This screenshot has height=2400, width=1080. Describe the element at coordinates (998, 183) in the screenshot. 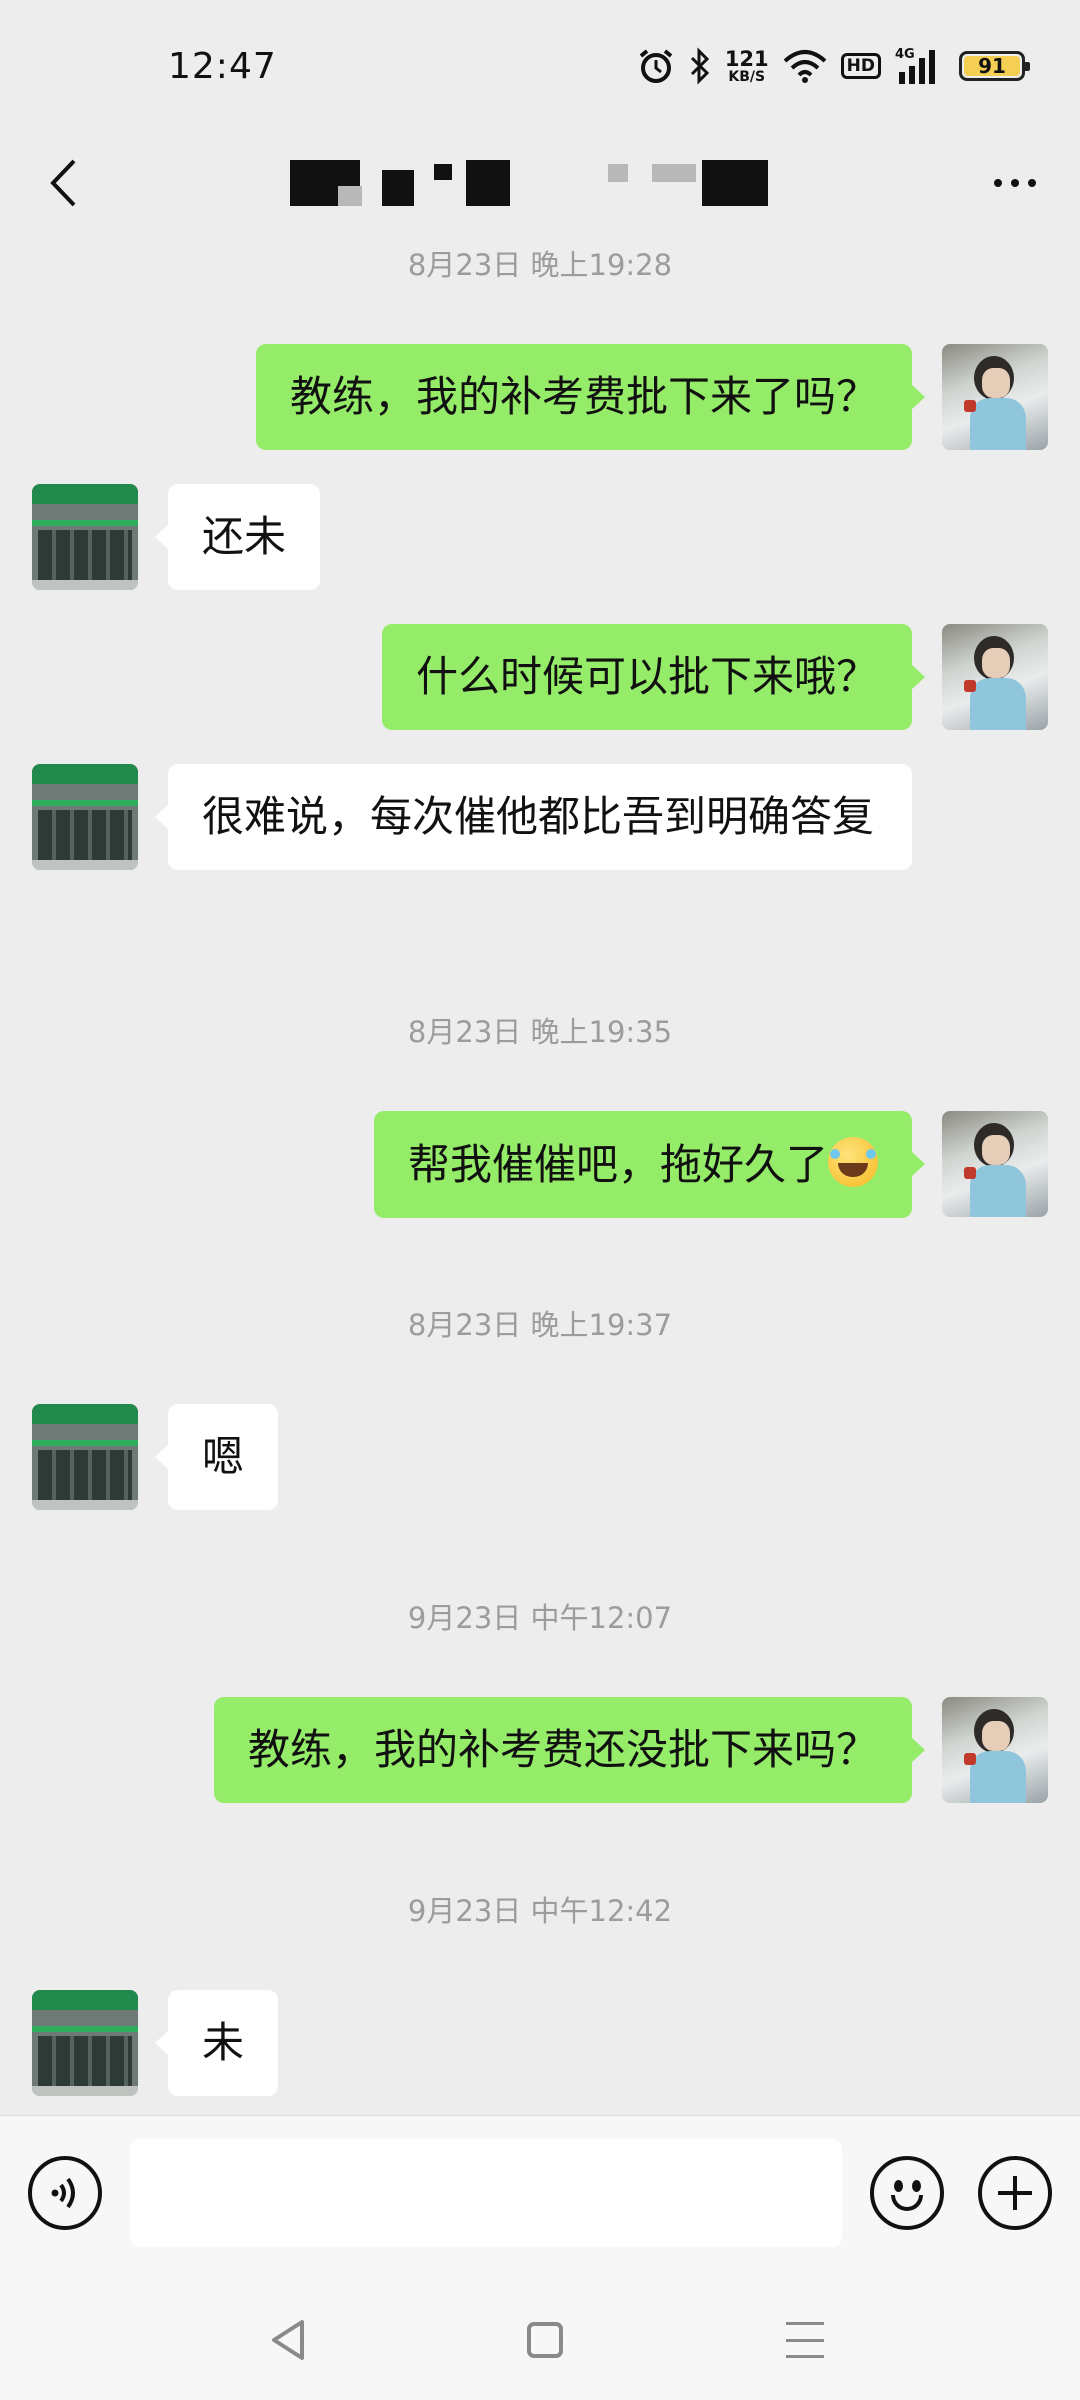

I see `more-dots-icon` at that location.